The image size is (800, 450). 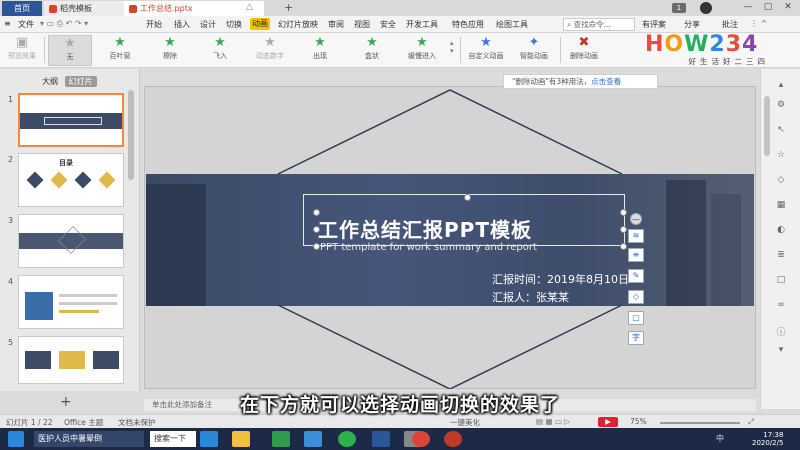 I want to click on menu-home: 开始, so click(x=154, y=24).